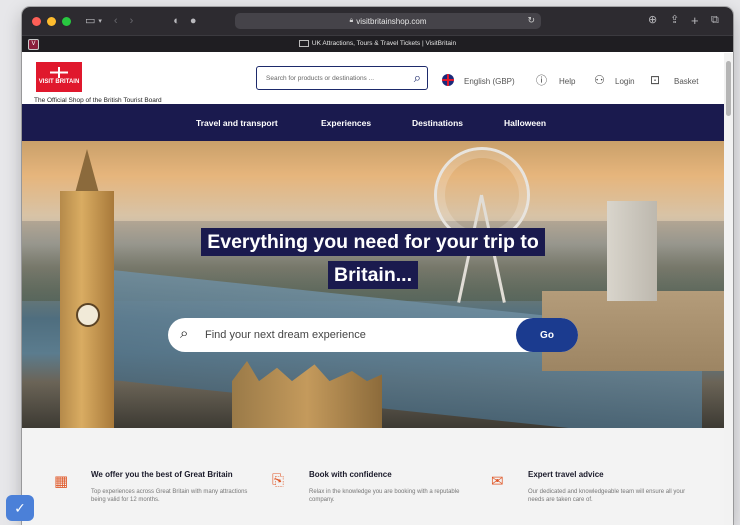 The image size is (740, 525). What do you see at coordinates (489, 81) in the screenshot?
I see `language-selector: English (GBP)` at bounding box center [489, 81].